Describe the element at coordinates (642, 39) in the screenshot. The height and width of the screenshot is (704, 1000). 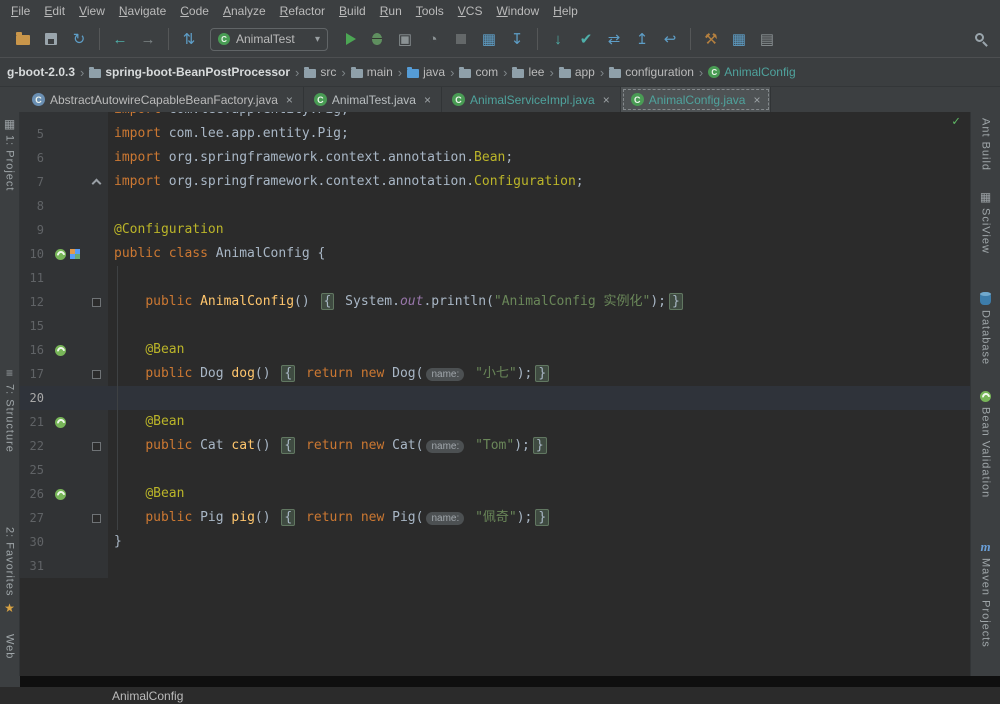
I see `vcs-push-icon: ↥` at that location.